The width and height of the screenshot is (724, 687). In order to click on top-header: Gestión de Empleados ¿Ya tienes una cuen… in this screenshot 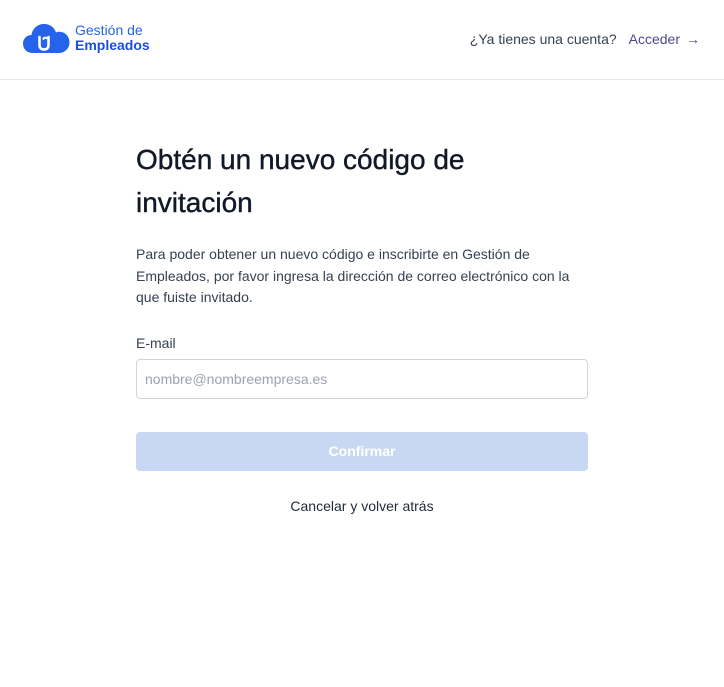, I will do `click(362, 40)`.